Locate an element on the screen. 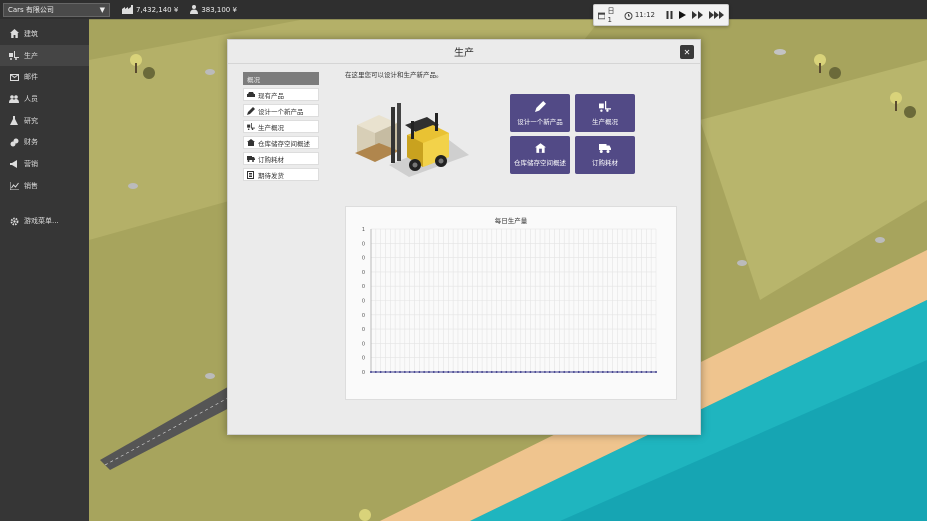 This screenshot has height=521, width=927. tab-overview: 概况 is located at coordinates (281, 78).